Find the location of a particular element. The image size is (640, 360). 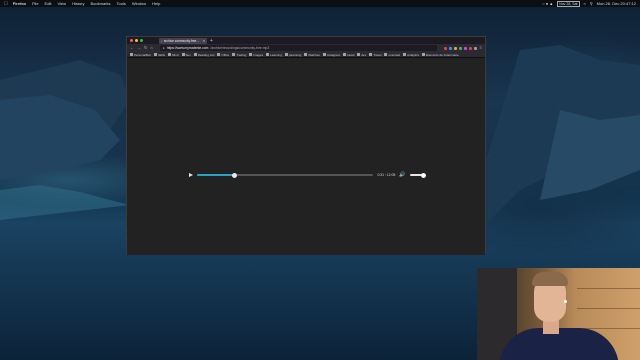

audio-player: 0:31 / 12:05 🔊 is located at coordinates (307, 175).